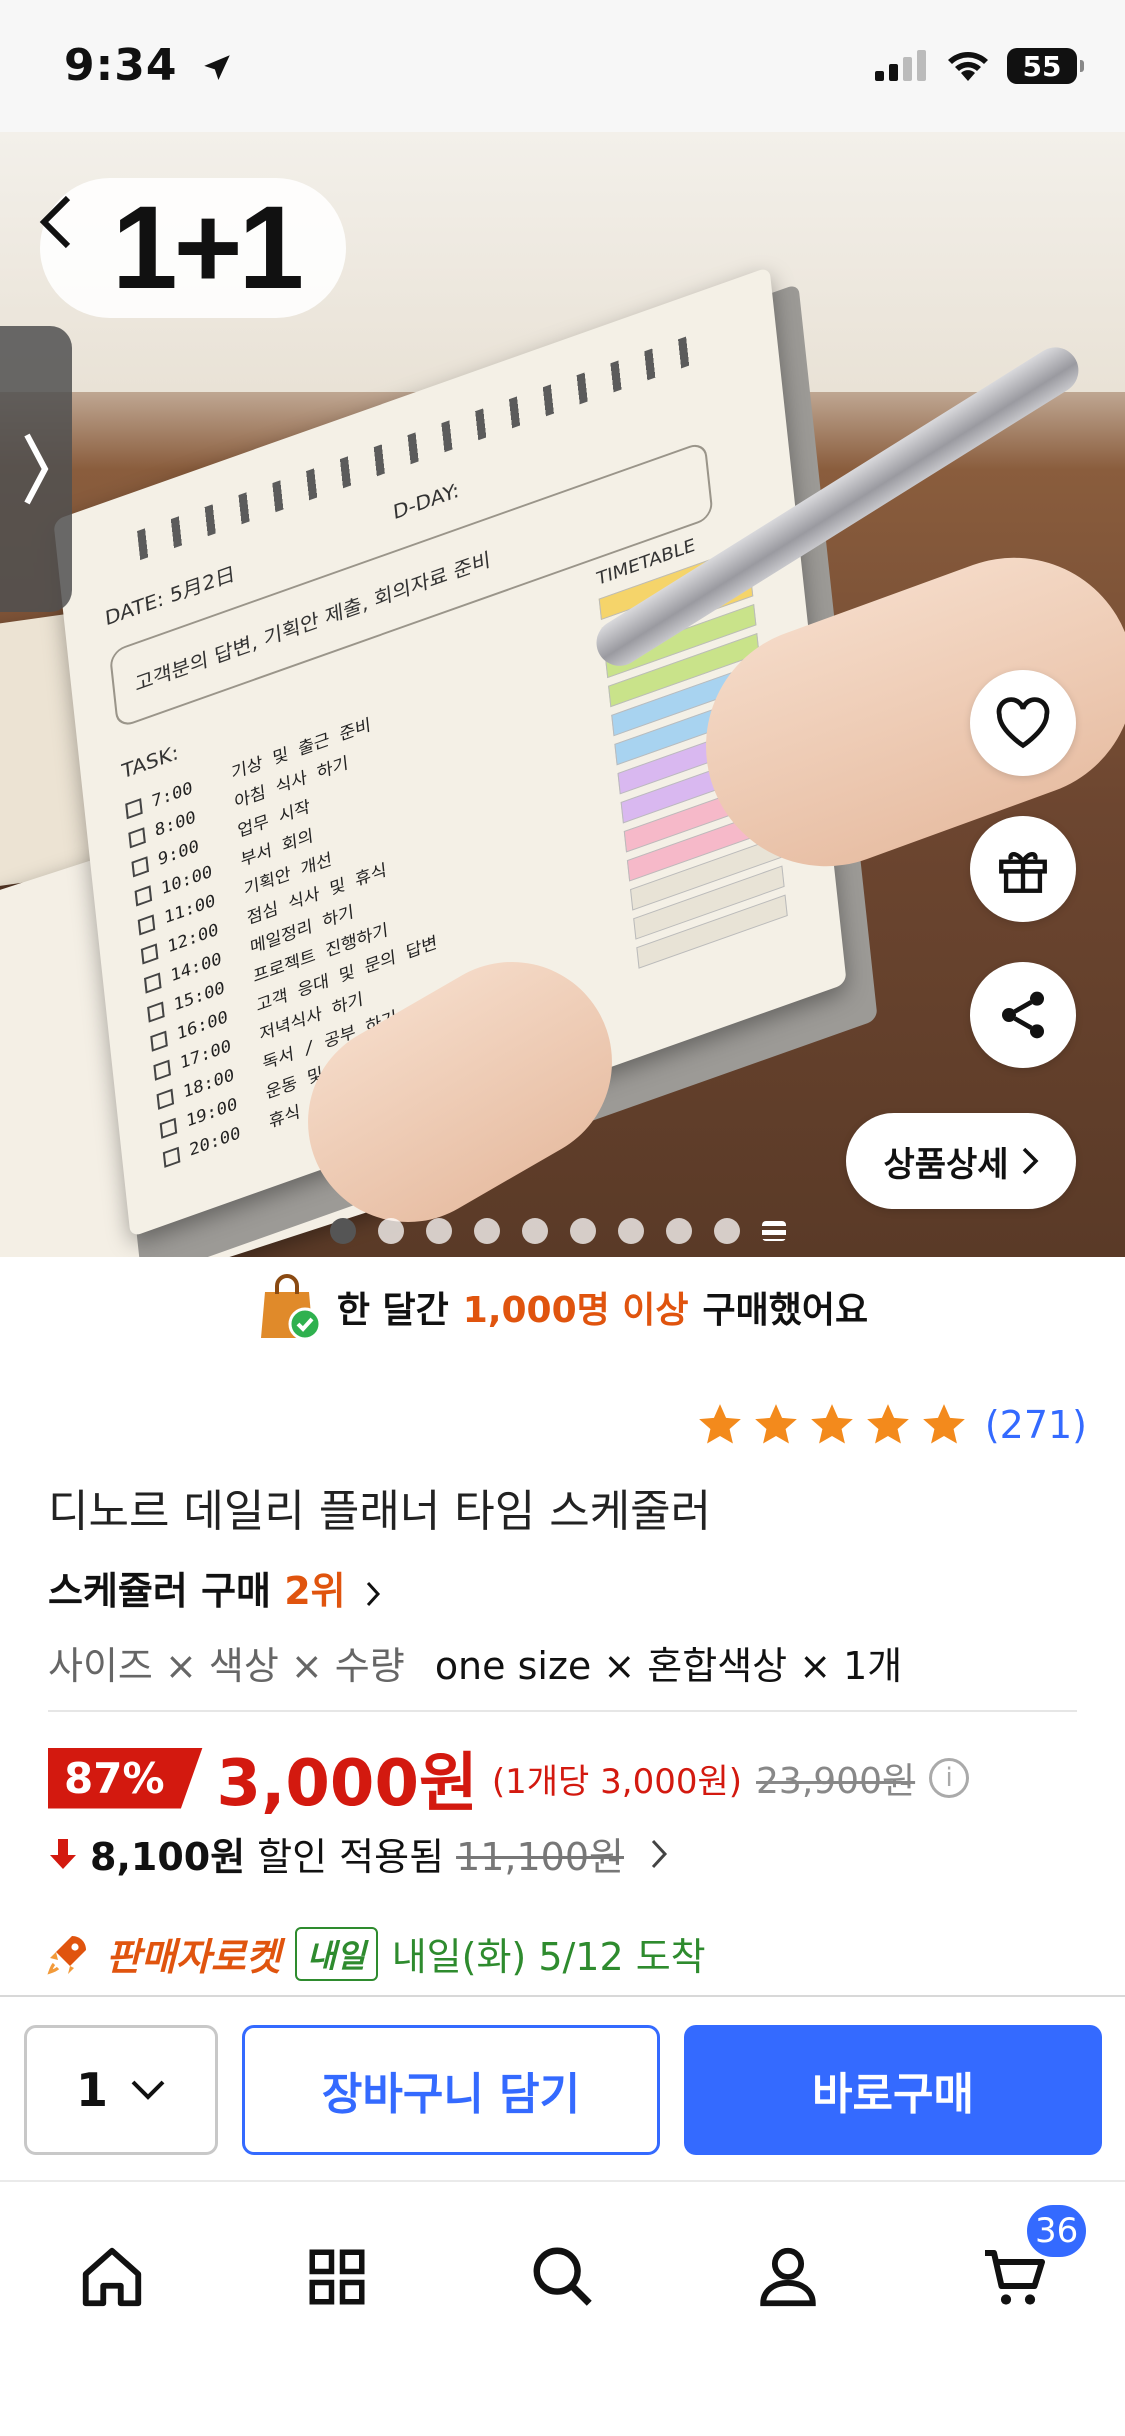 Image resolution: width=1125 pixels, height=2436 pixels. What do you see at coordinates (426, 501) in the screenshot?
I see `planner-dday: D-DAY:` at bounding box center [426, 501].